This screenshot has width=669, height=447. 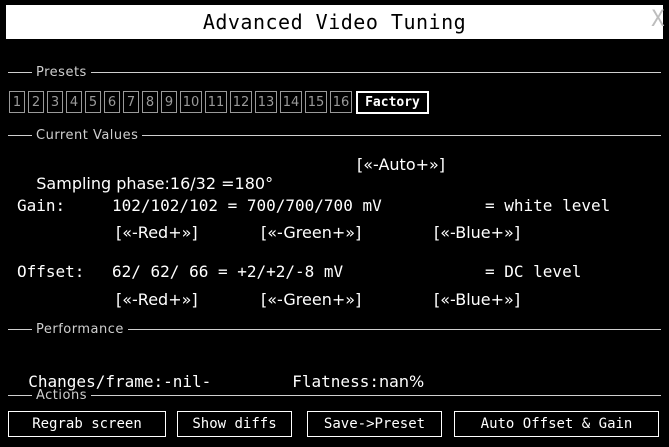 I want to click on offset-label: Offset:, so click(x=51, y=271).